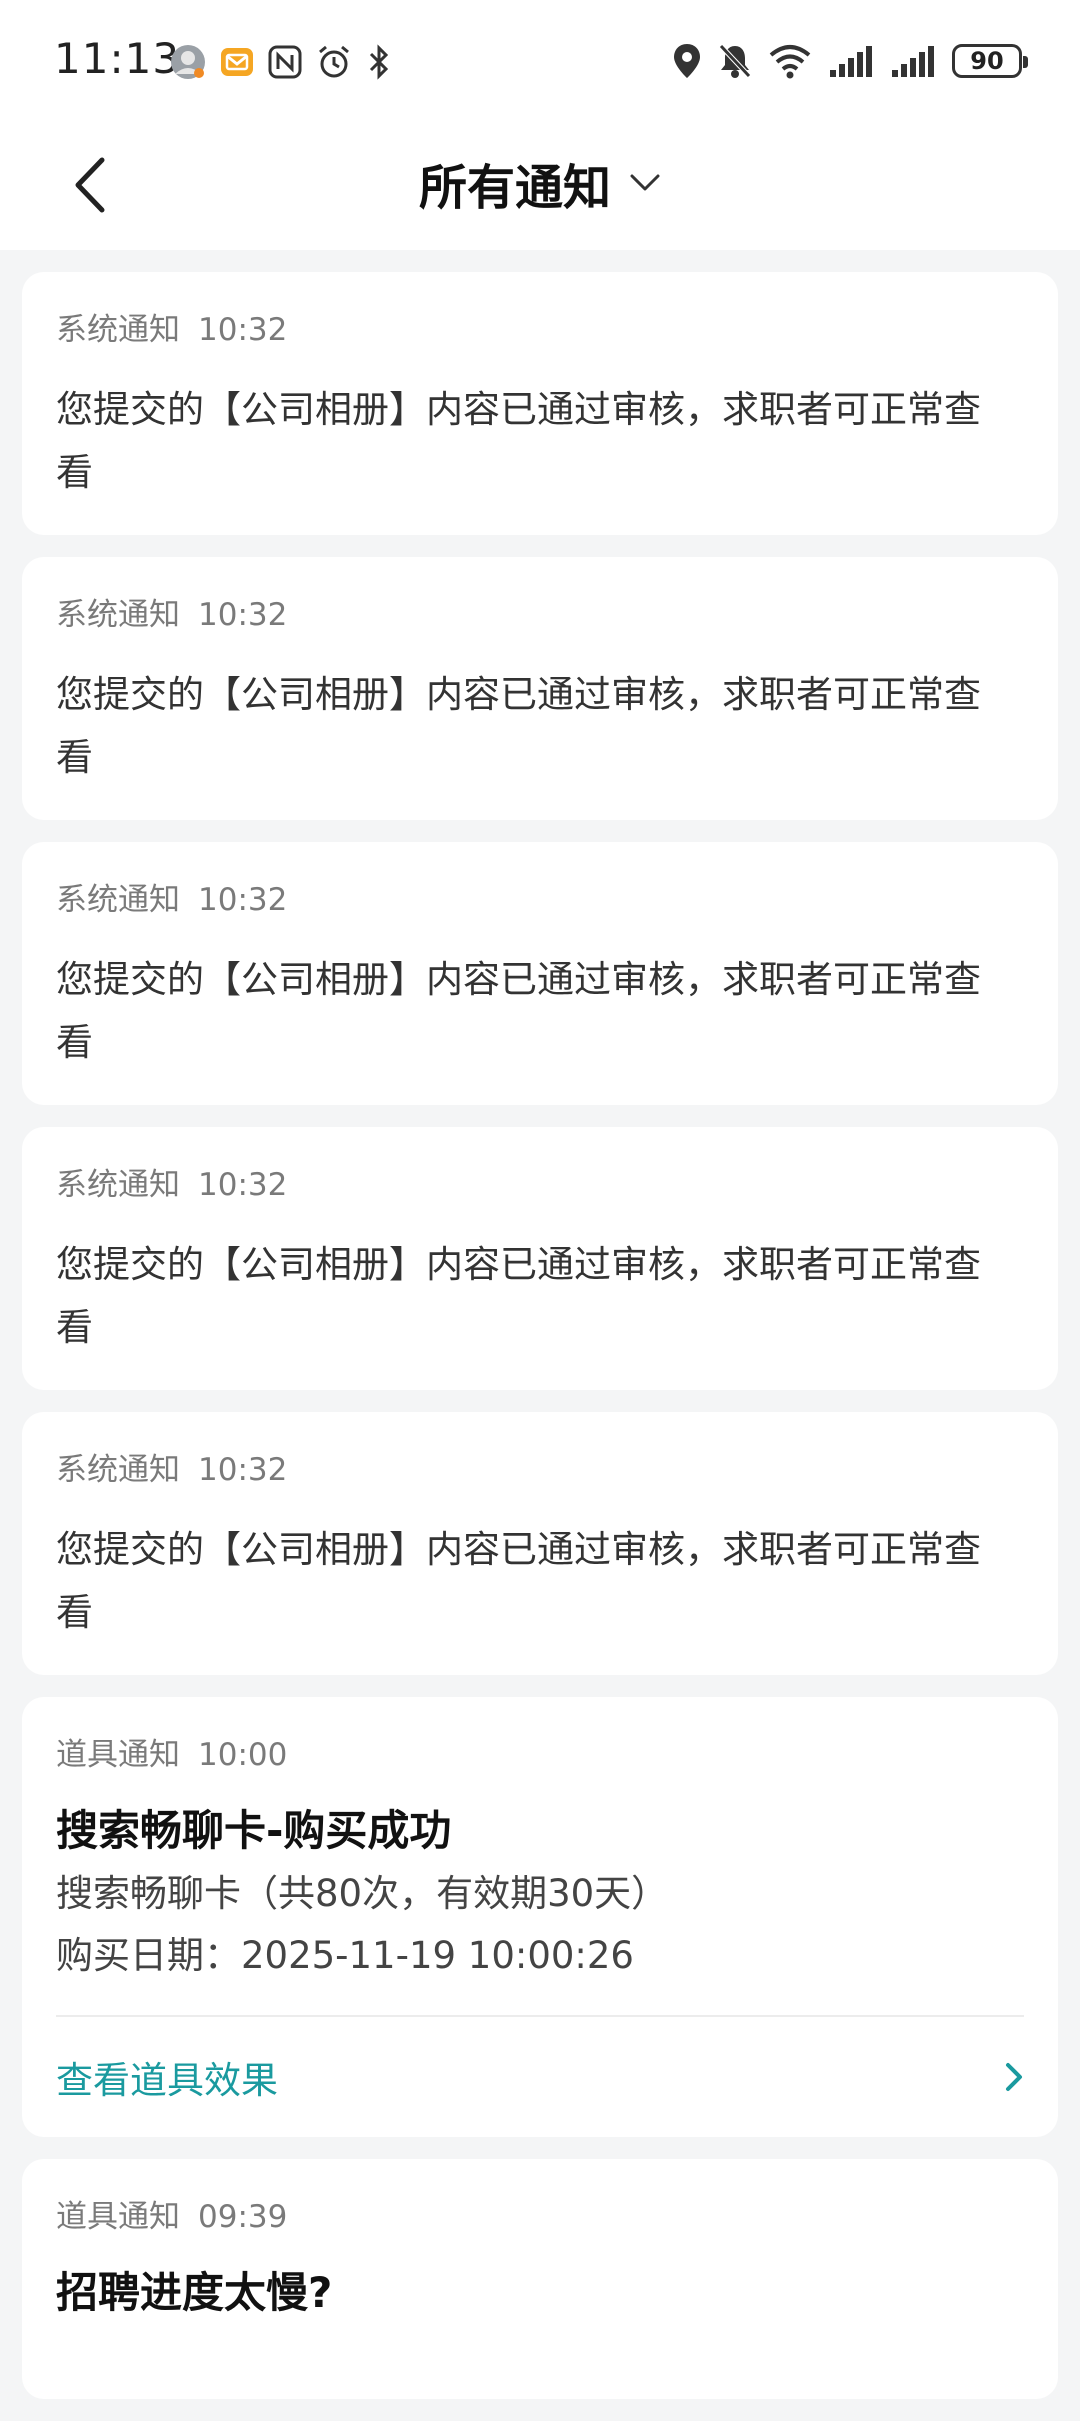  I want to click on notification-filter-dropdown: 所有通知, so click(540, 183).